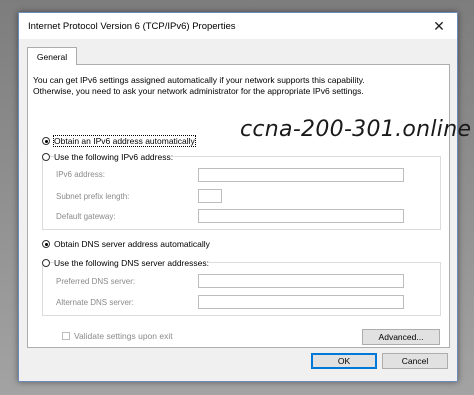 The height and width of the screenshot is (395, 474). I want to click on validate-settings-checkbox, so click(66, 336).